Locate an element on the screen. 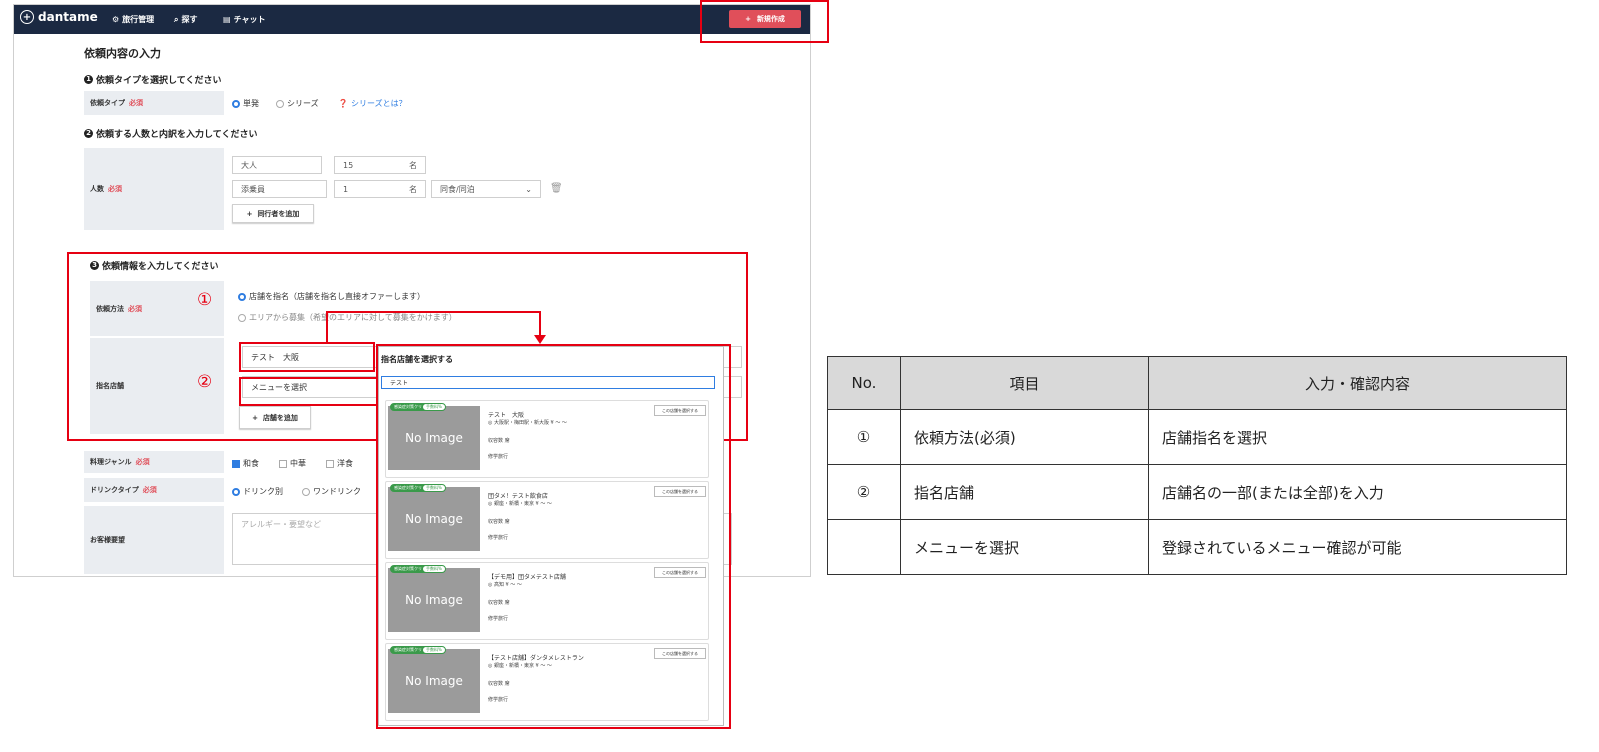  cell-no: ② is located at coordinates (864, 492).